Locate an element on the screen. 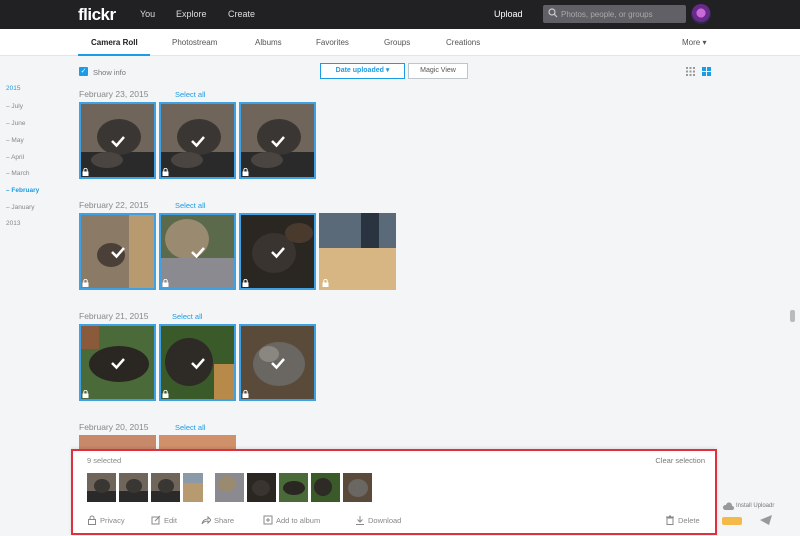  add-to-album-button: Add to album is located at coordinates (291, 520).